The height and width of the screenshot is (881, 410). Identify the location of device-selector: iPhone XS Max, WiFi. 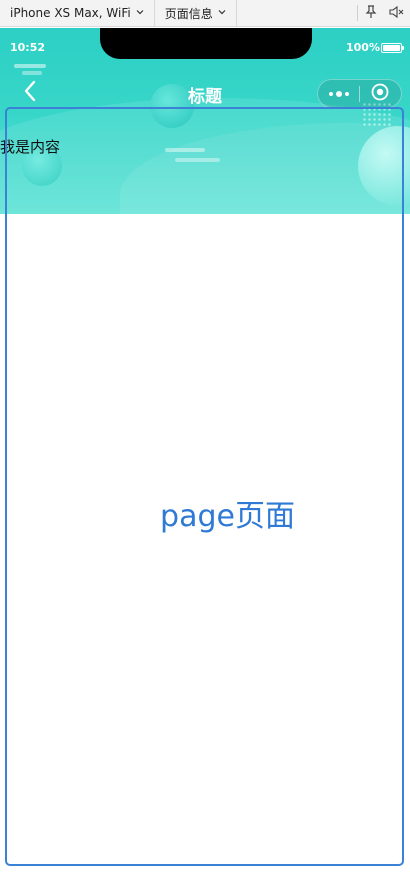
(77, 13).